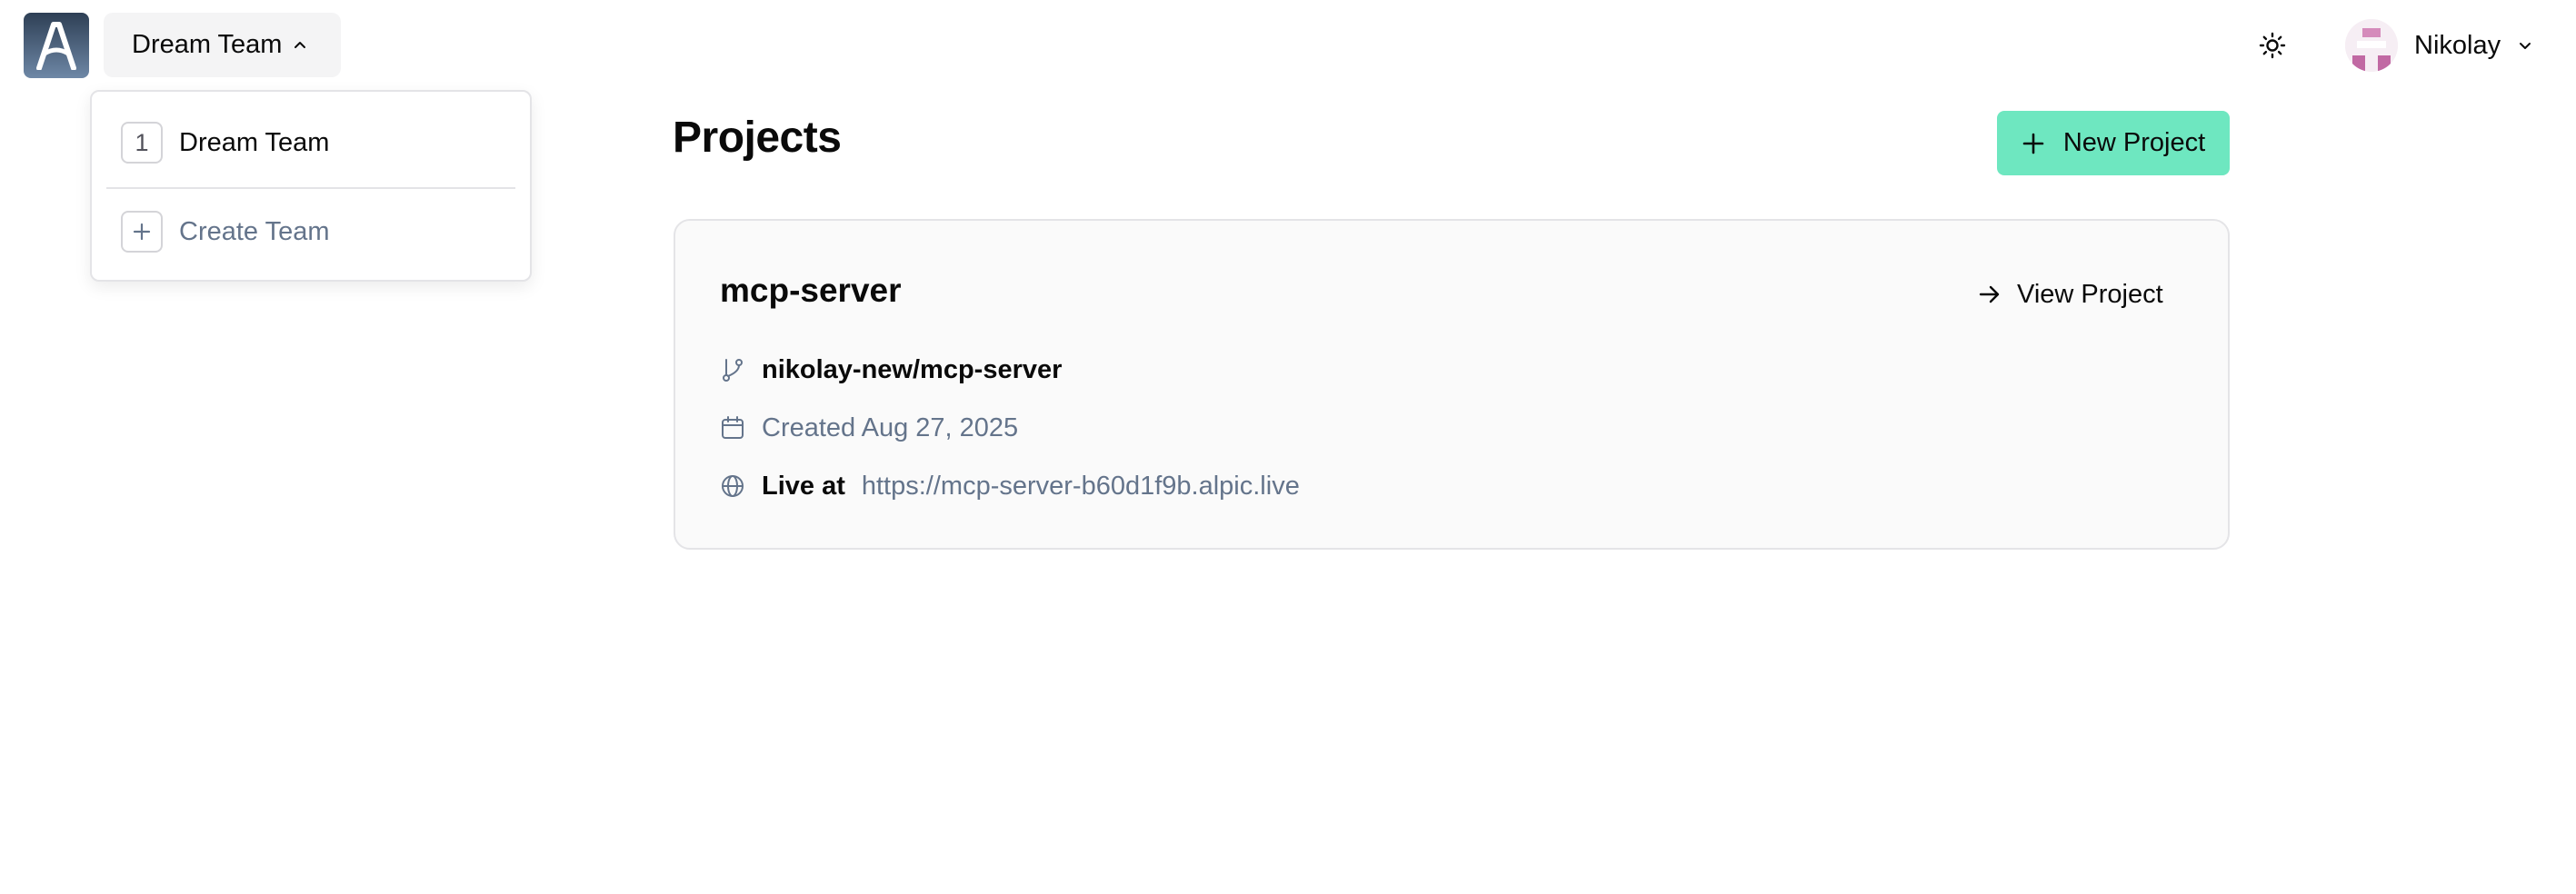 The width and height of the screenshot is (2576, 894). I want to click on theme-toggle-button, so click(2272, 45).